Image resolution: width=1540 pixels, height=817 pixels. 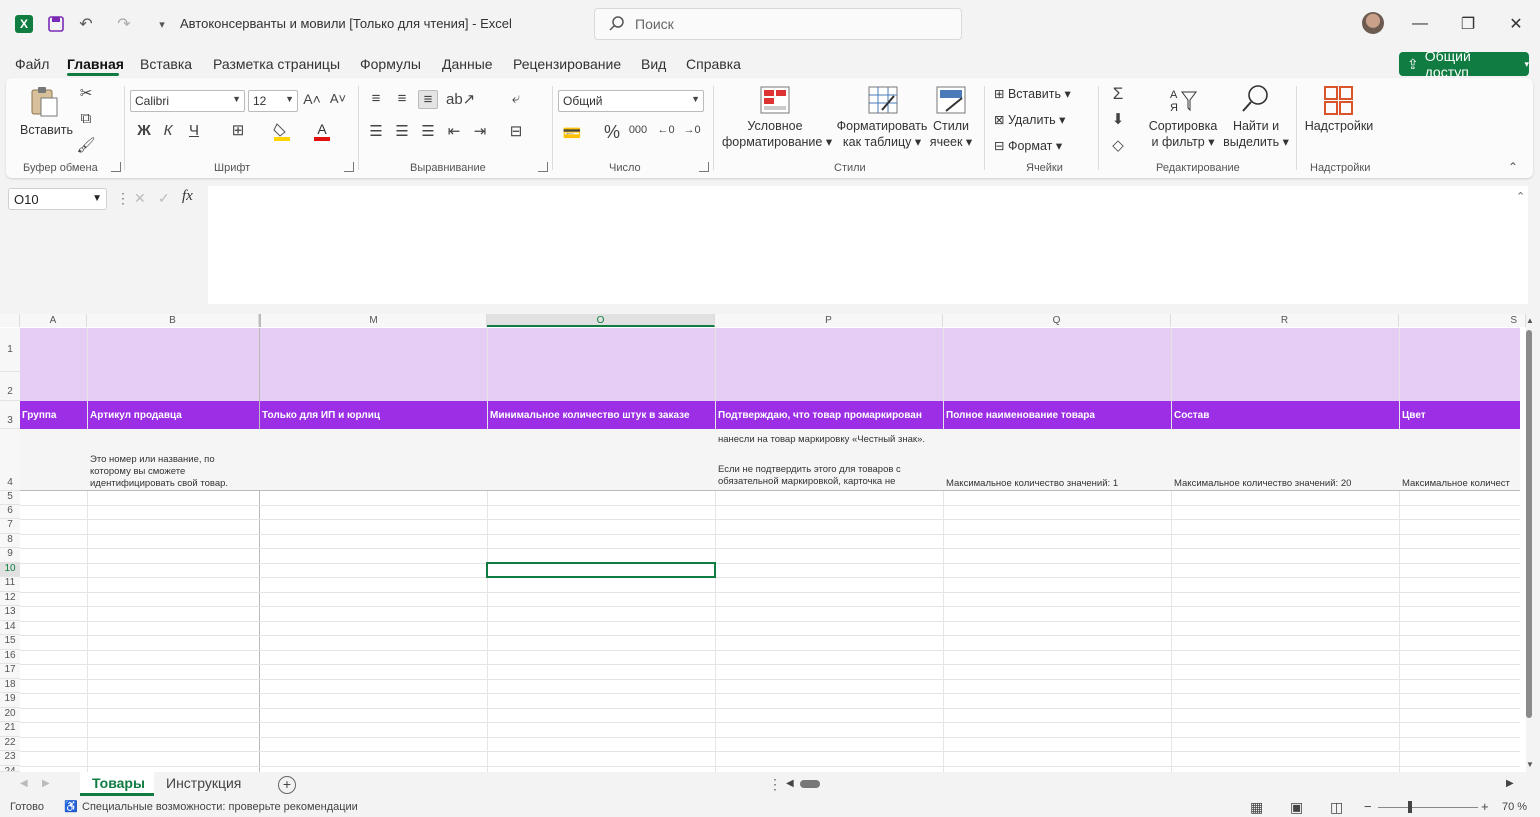 I want to click on tab-insert: Вставка, so click(x=166, y=64).